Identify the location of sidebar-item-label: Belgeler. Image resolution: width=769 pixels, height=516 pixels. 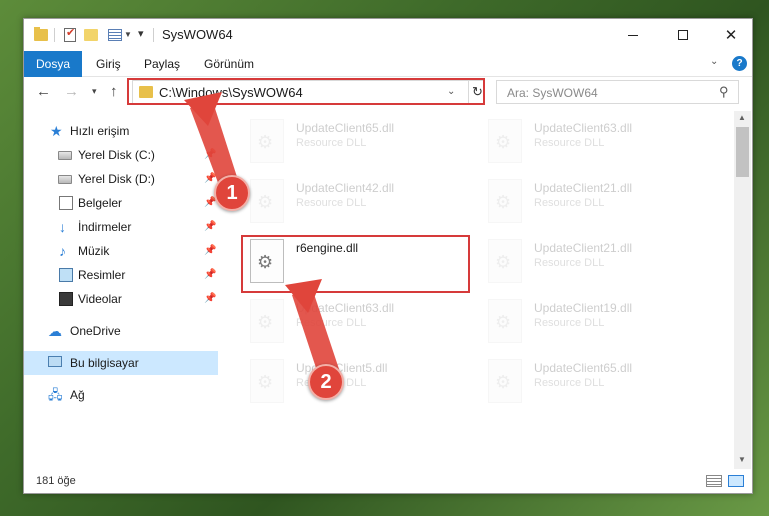
(100, 203).